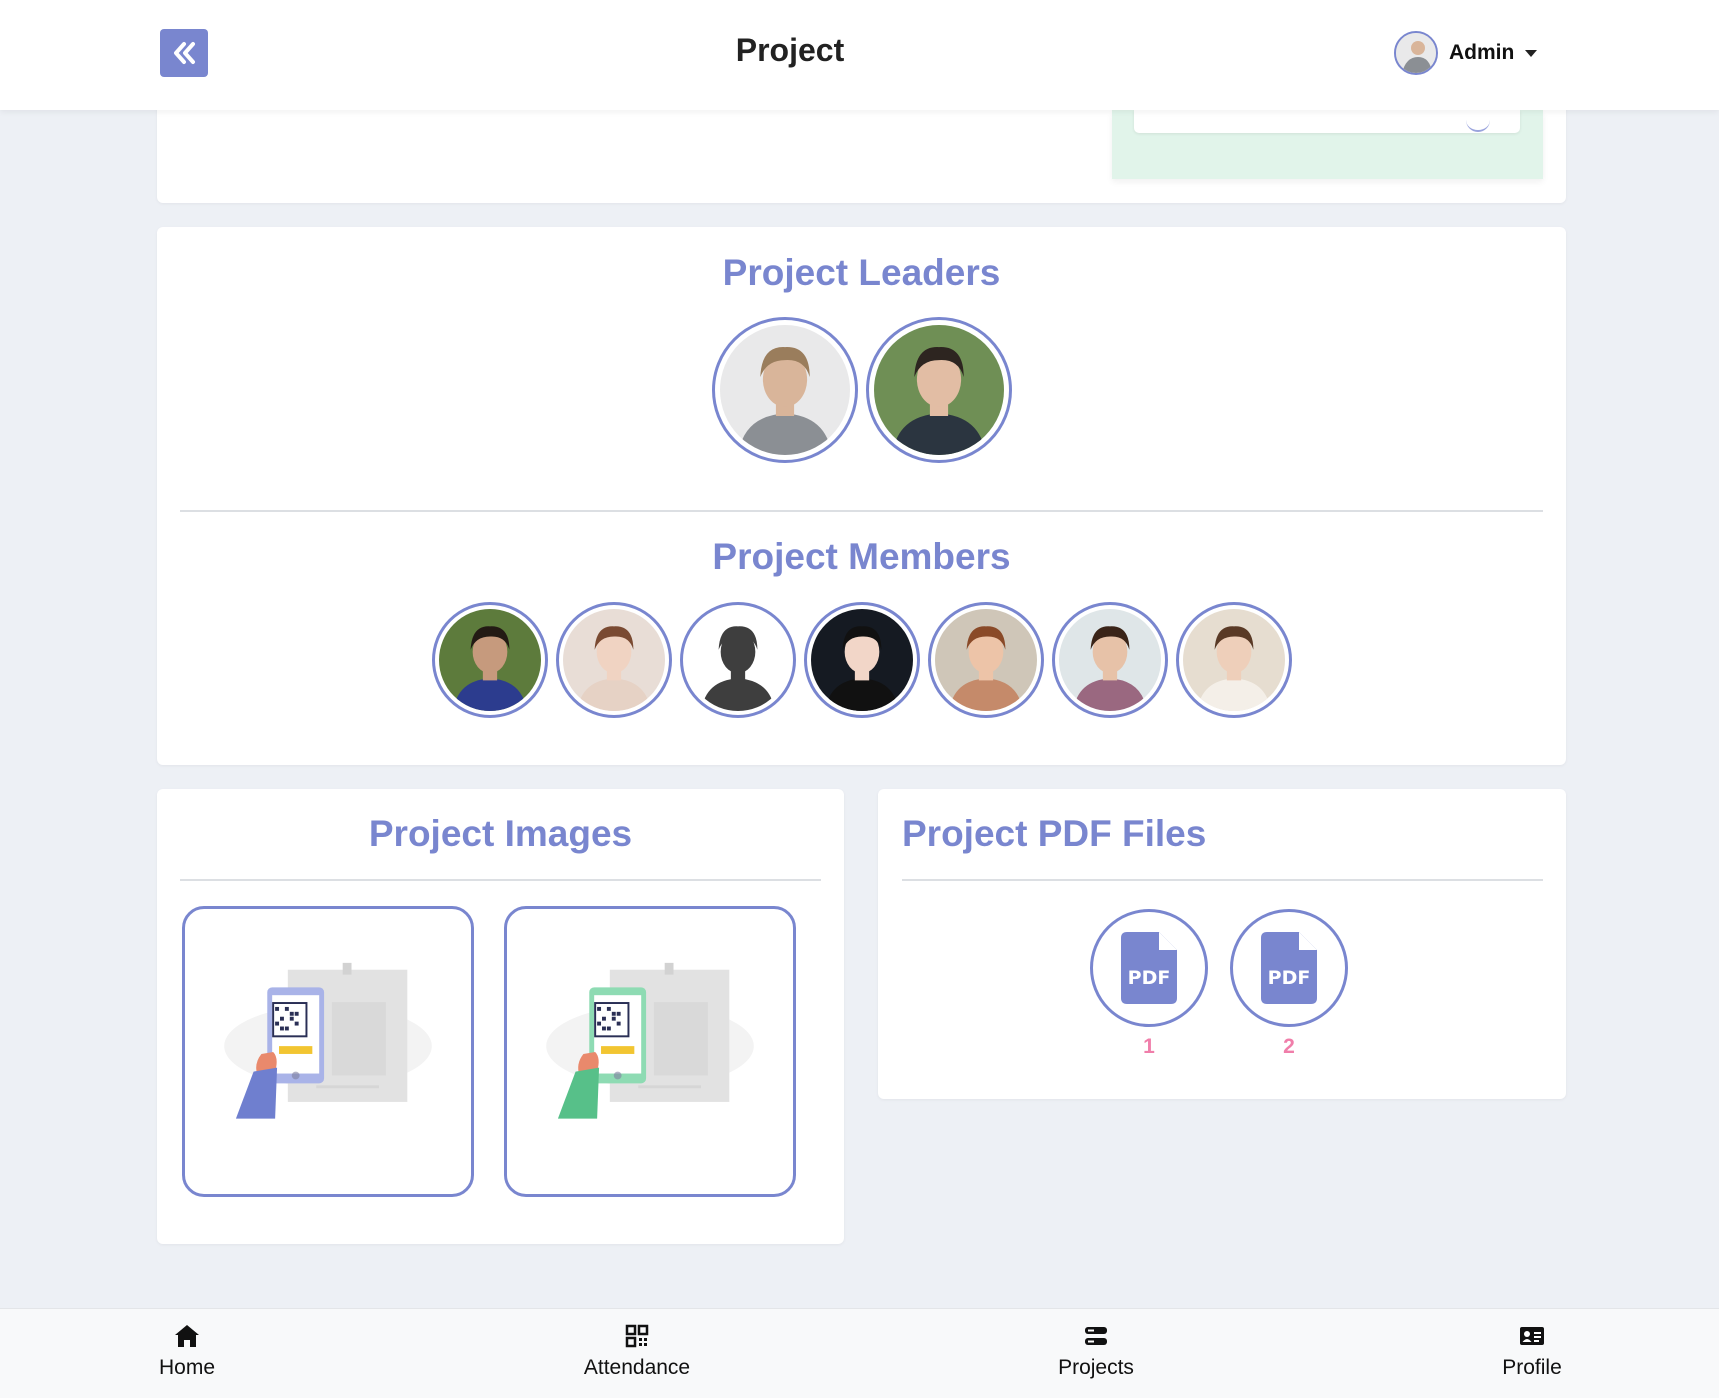  I want to click on id-card-icon, so click(1532, 1336).